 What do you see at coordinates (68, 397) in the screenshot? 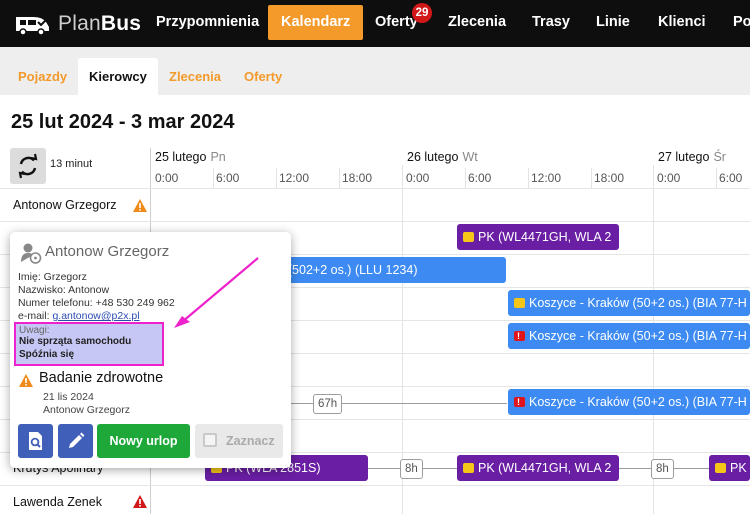
I see `exam-date: 21 lis 2024` at bounding box center [68, 397].